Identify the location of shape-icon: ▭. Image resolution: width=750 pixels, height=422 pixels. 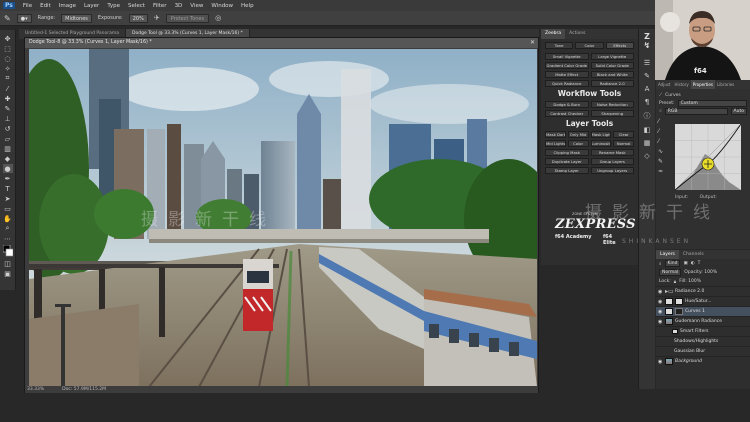
(8, 208).